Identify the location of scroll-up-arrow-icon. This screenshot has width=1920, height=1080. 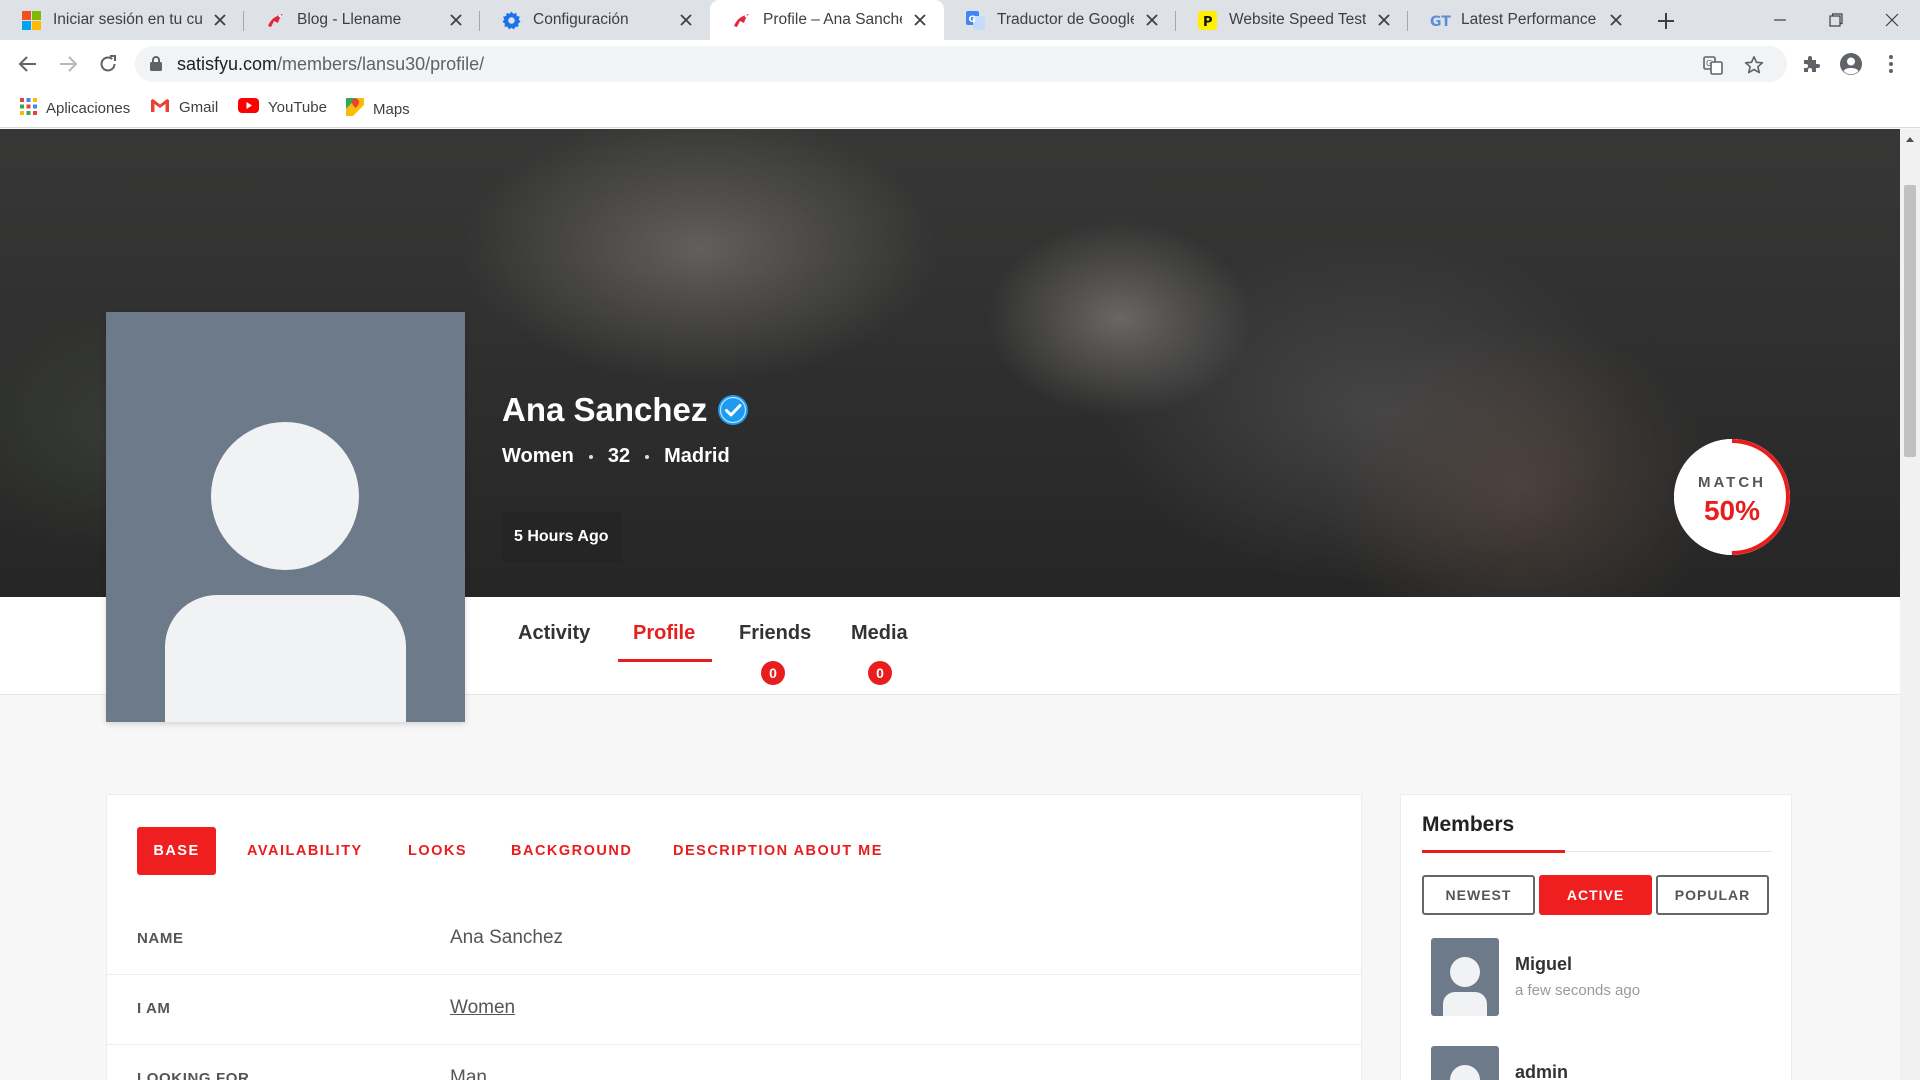
(1910, 139).